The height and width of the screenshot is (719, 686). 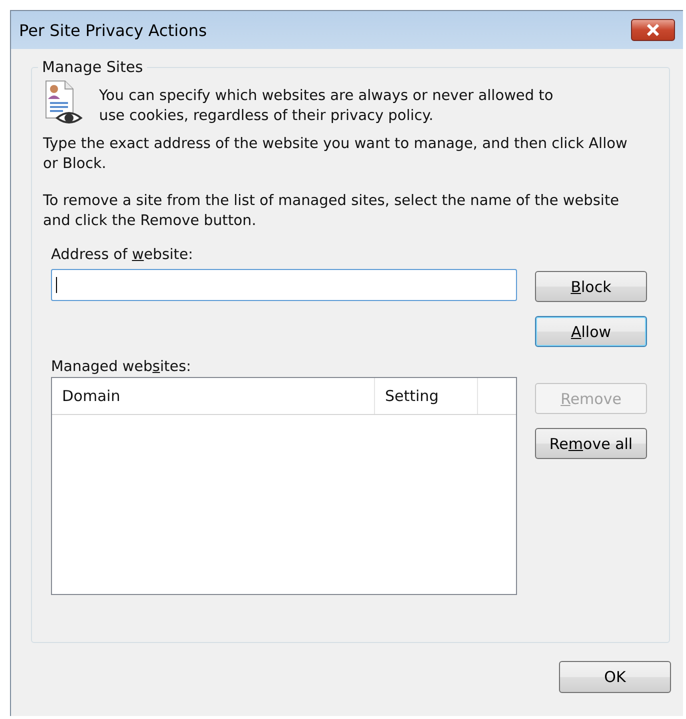 What do you see at coordinates (113, 30) in the screenshot?
I see `window-title: Per Site Privacy Actions` at bounding box center [113, 30].